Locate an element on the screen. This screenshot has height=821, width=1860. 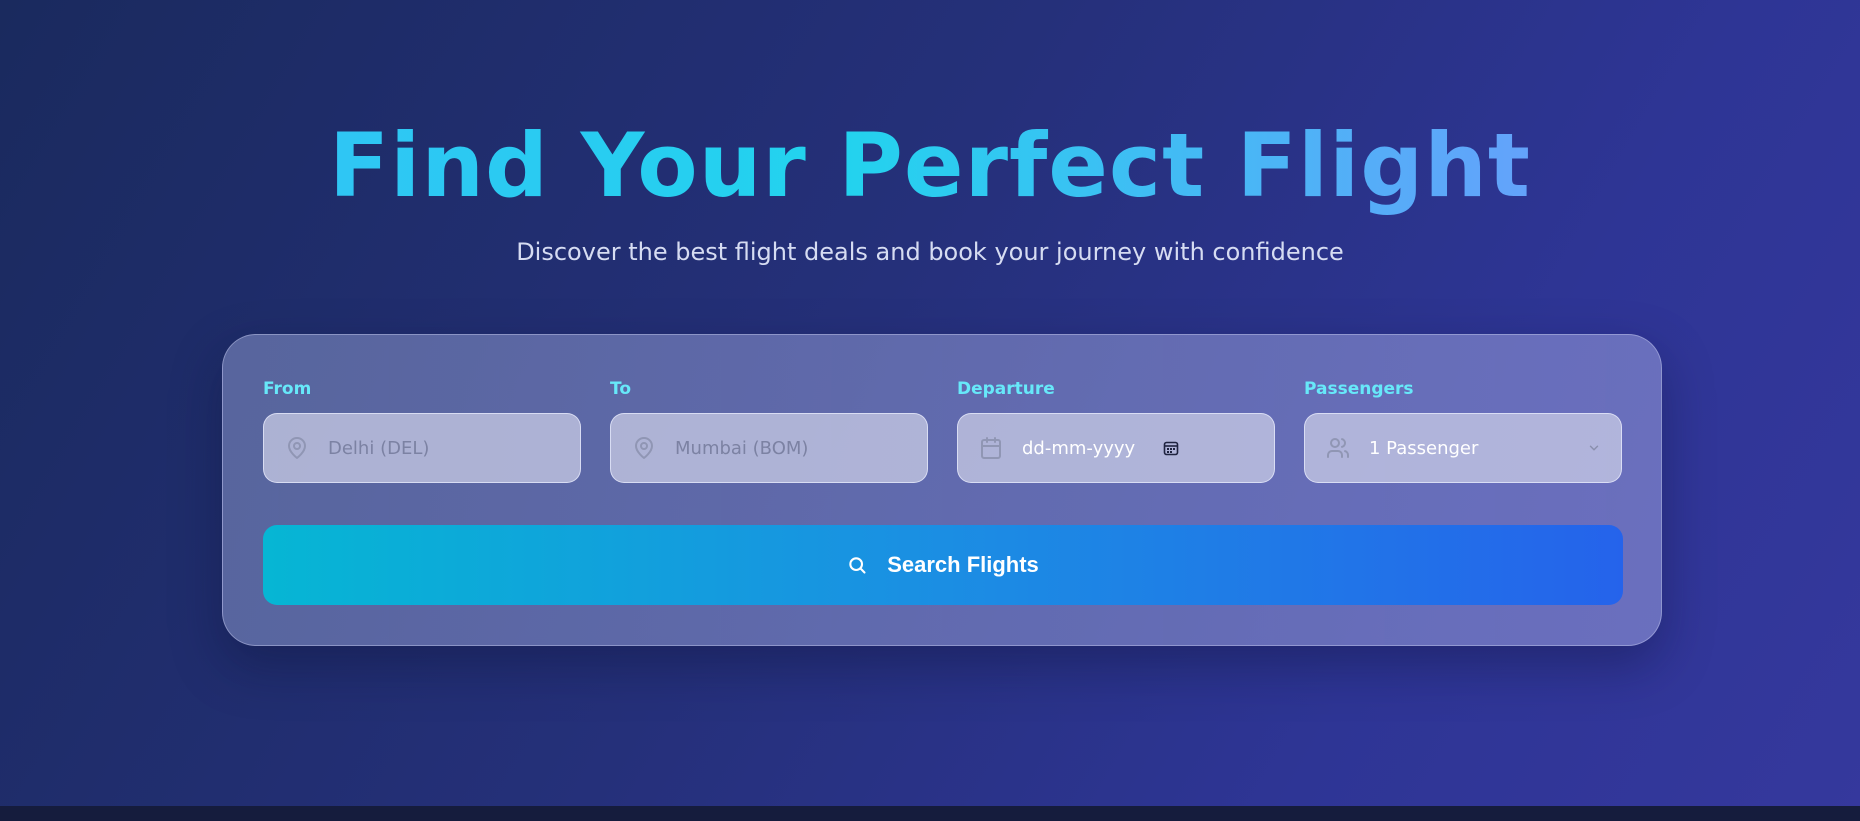
to-input: Mumbai (BOM) is located at coordinates (769, 448).